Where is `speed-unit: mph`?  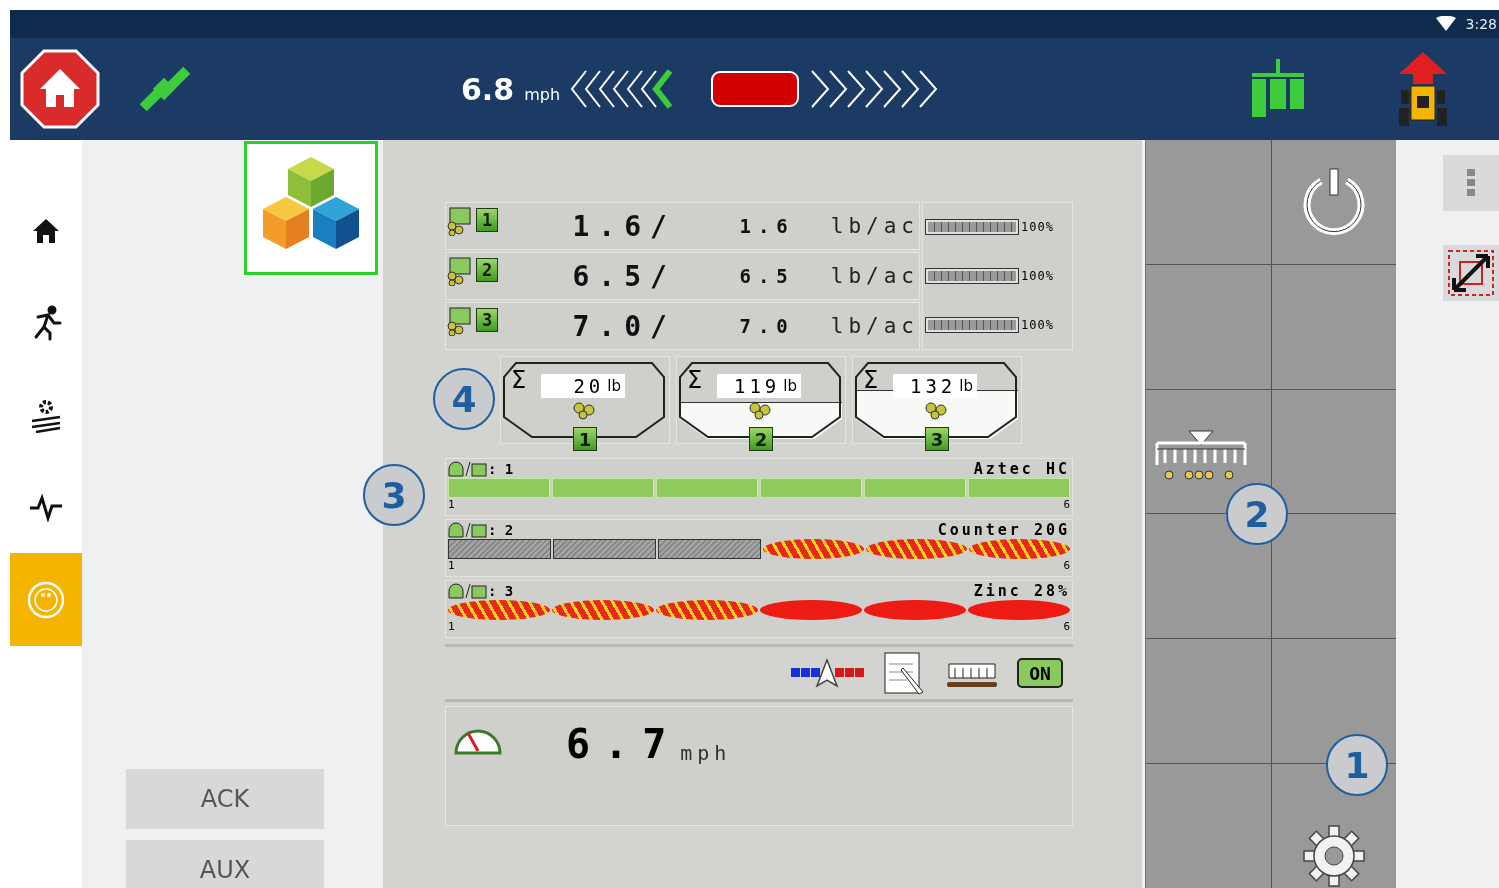 speed-unit: mph is located at coordinates (542, 94).